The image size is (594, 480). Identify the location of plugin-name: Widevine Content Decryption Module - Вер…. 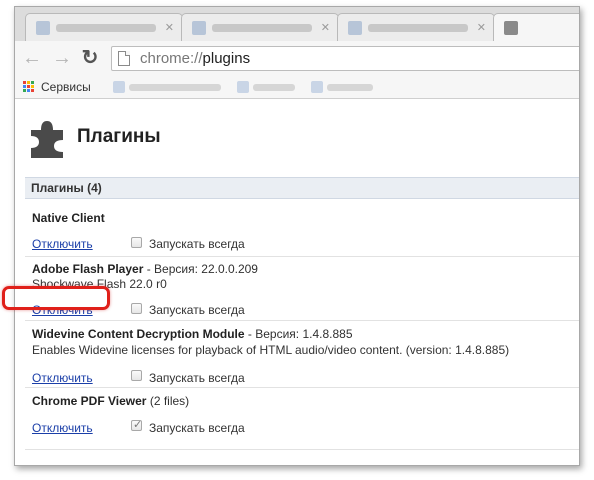
(192, 334).